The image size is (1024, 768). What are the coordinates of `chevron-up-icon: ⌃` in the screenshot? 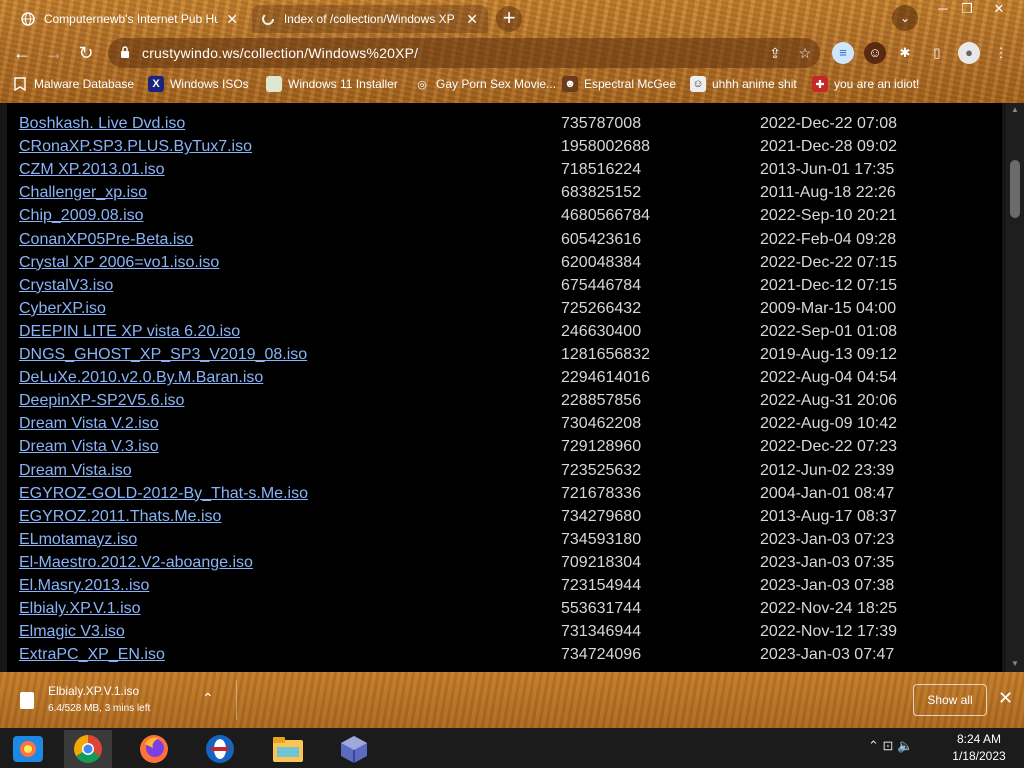 It's located at (208, 698).